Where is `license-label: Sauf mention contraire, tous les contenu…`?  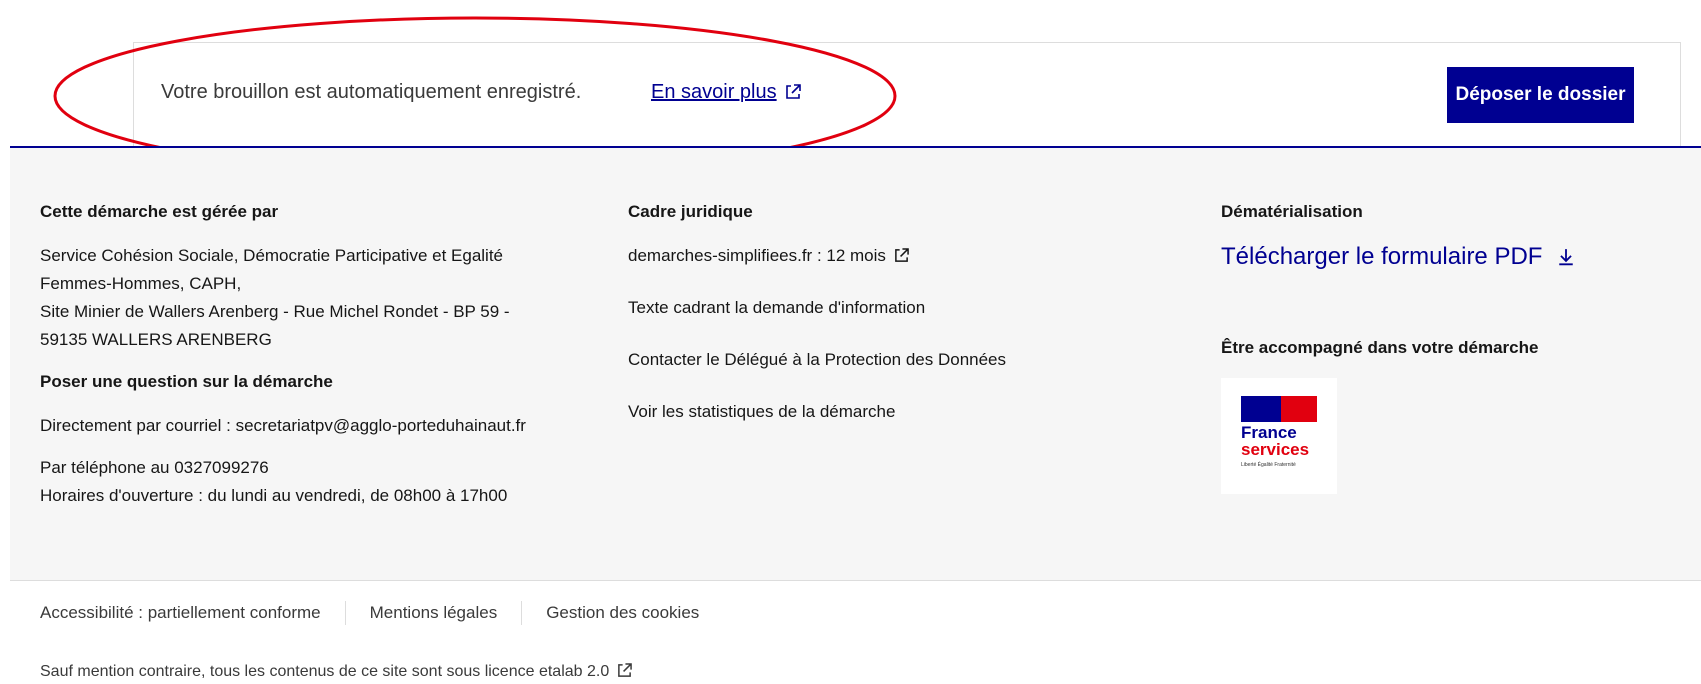
license-label: Sauf mention contraire, tous les contenu… is located at coordinates (325, 671).